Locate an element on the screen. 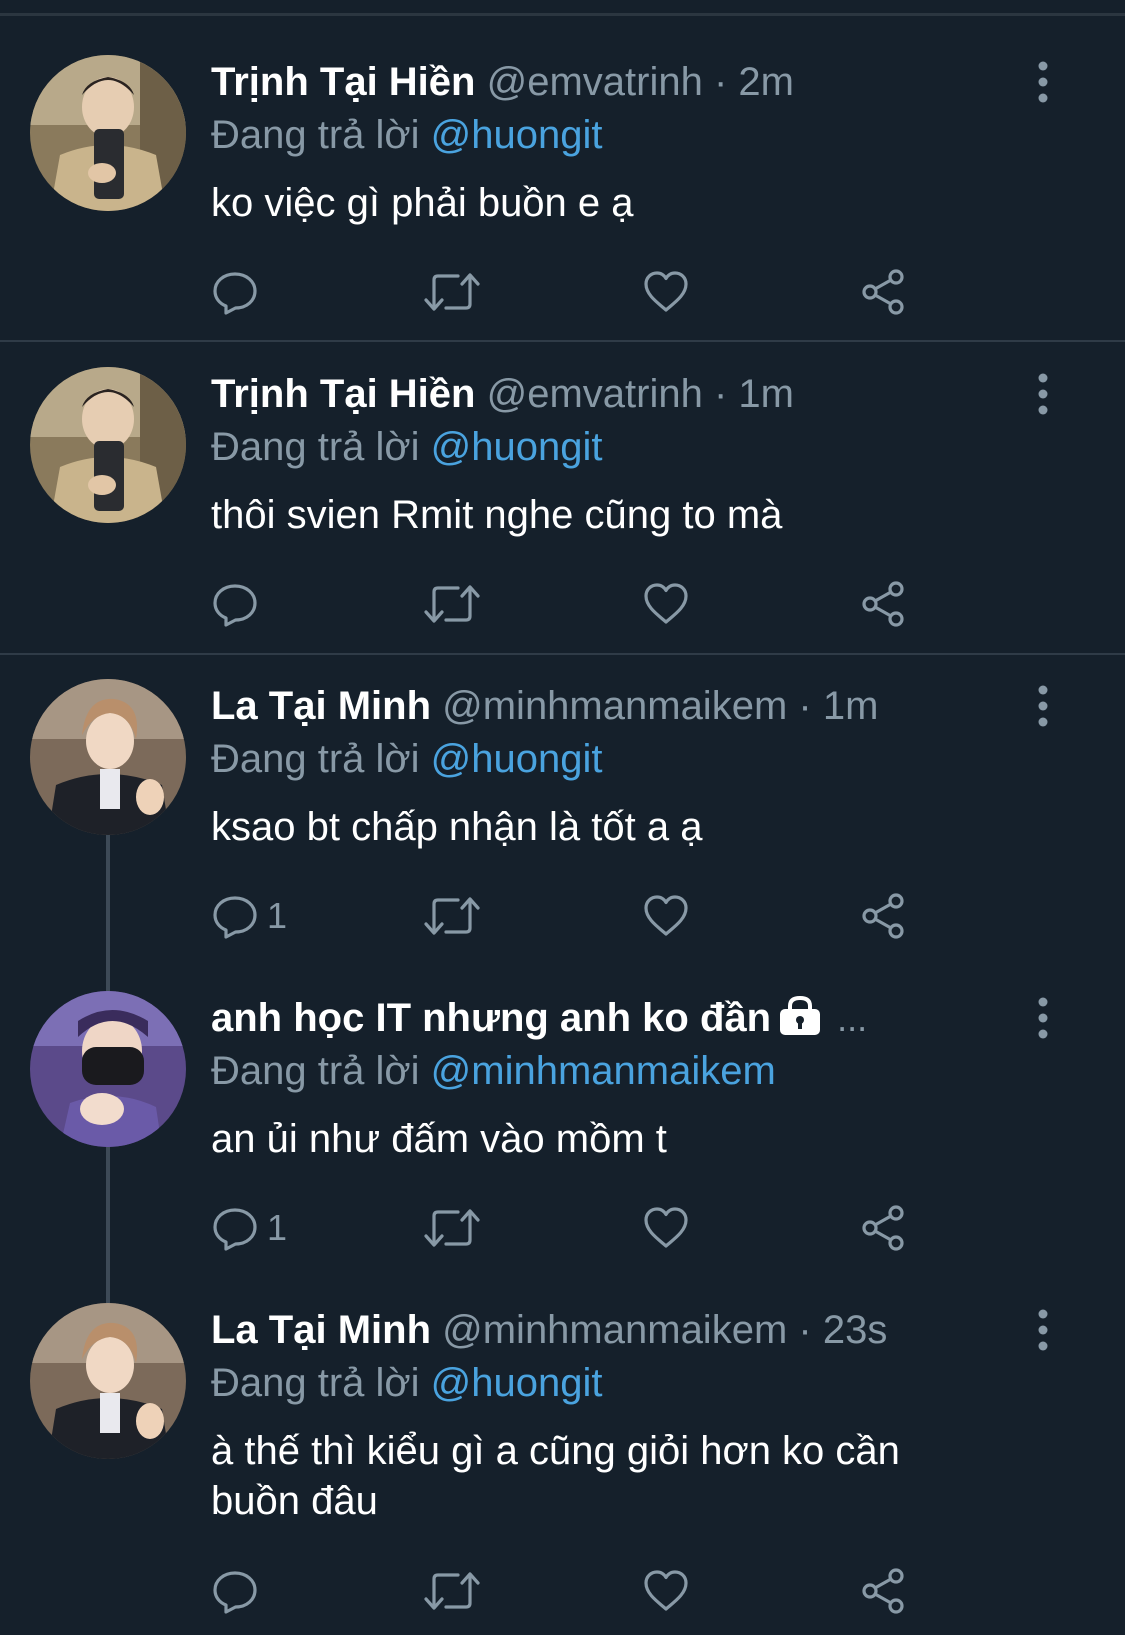  retweet-button is located at coordinates (452, 1591).